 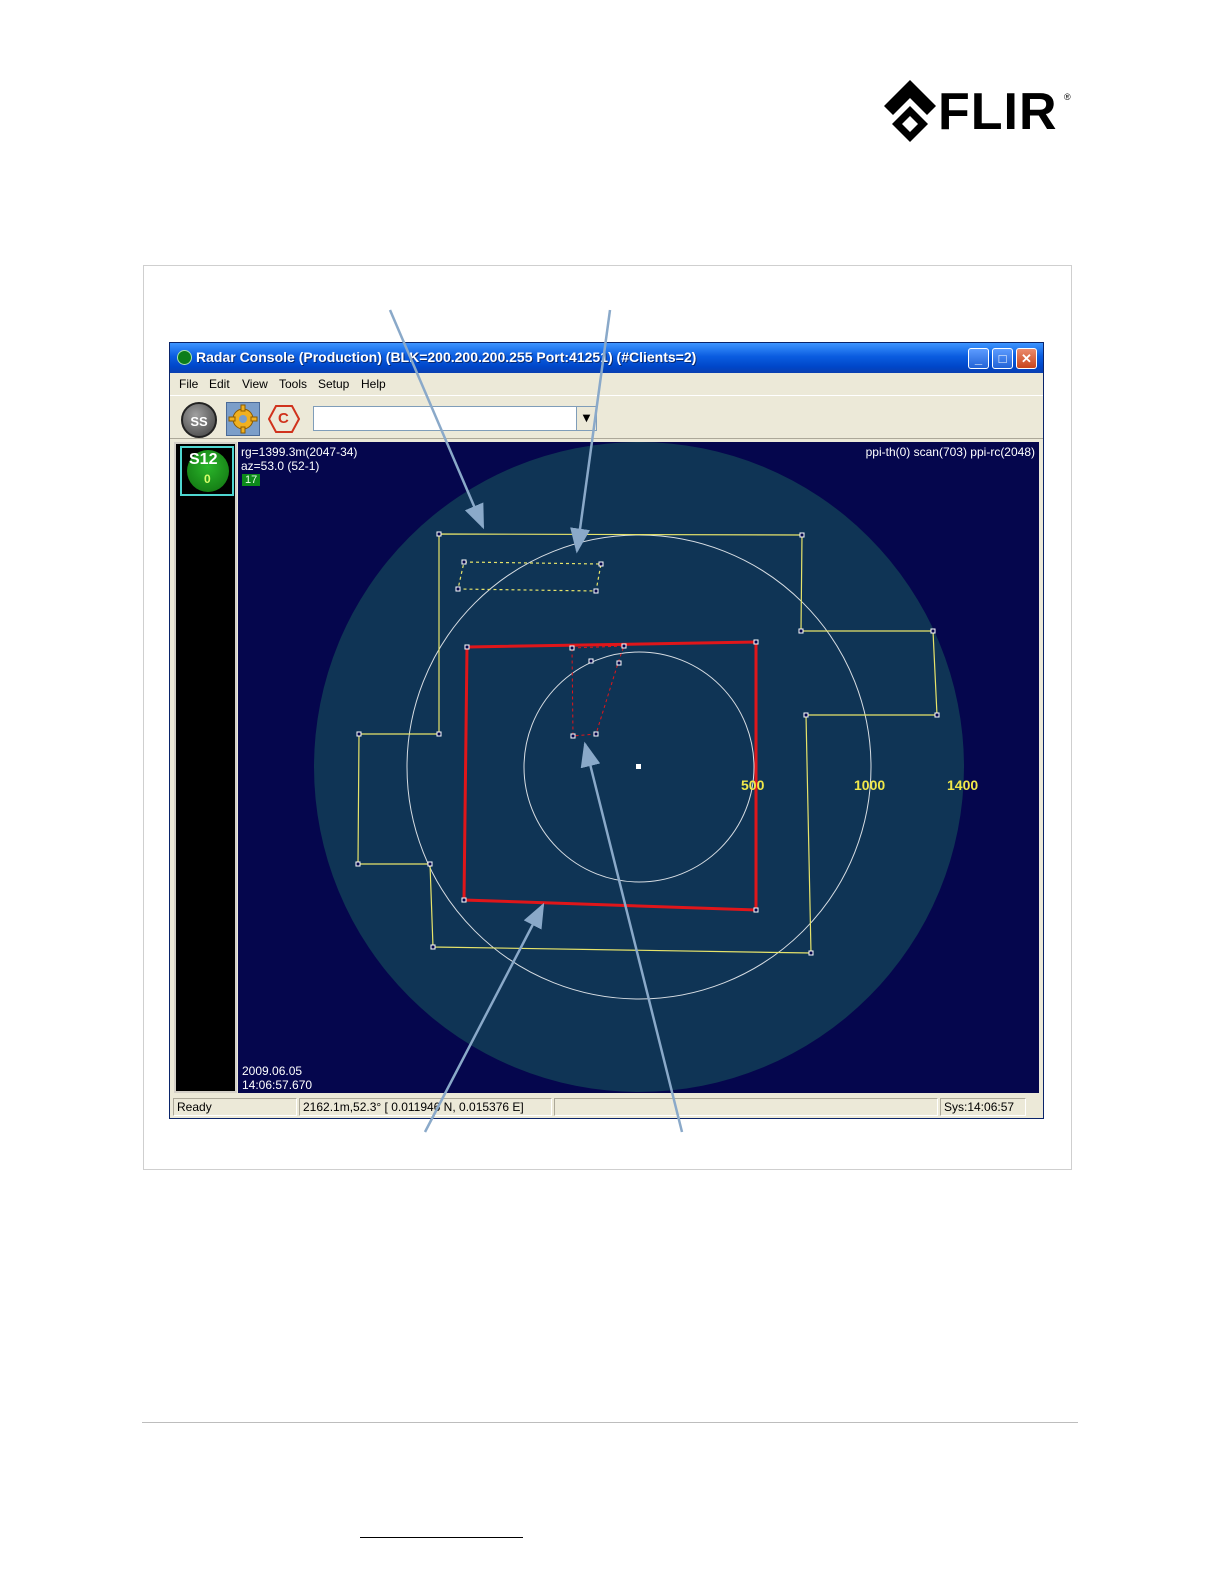 I want to click on annotation-arrow-dashed-zone, so click(x=591, y=431).